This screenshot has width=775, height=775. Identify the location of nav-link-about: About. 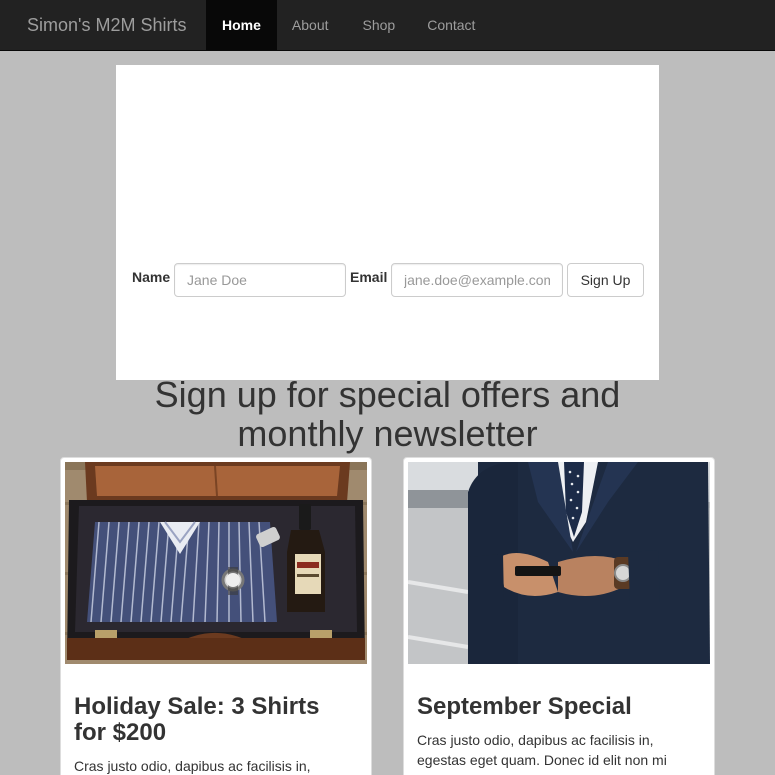
(312, 25).